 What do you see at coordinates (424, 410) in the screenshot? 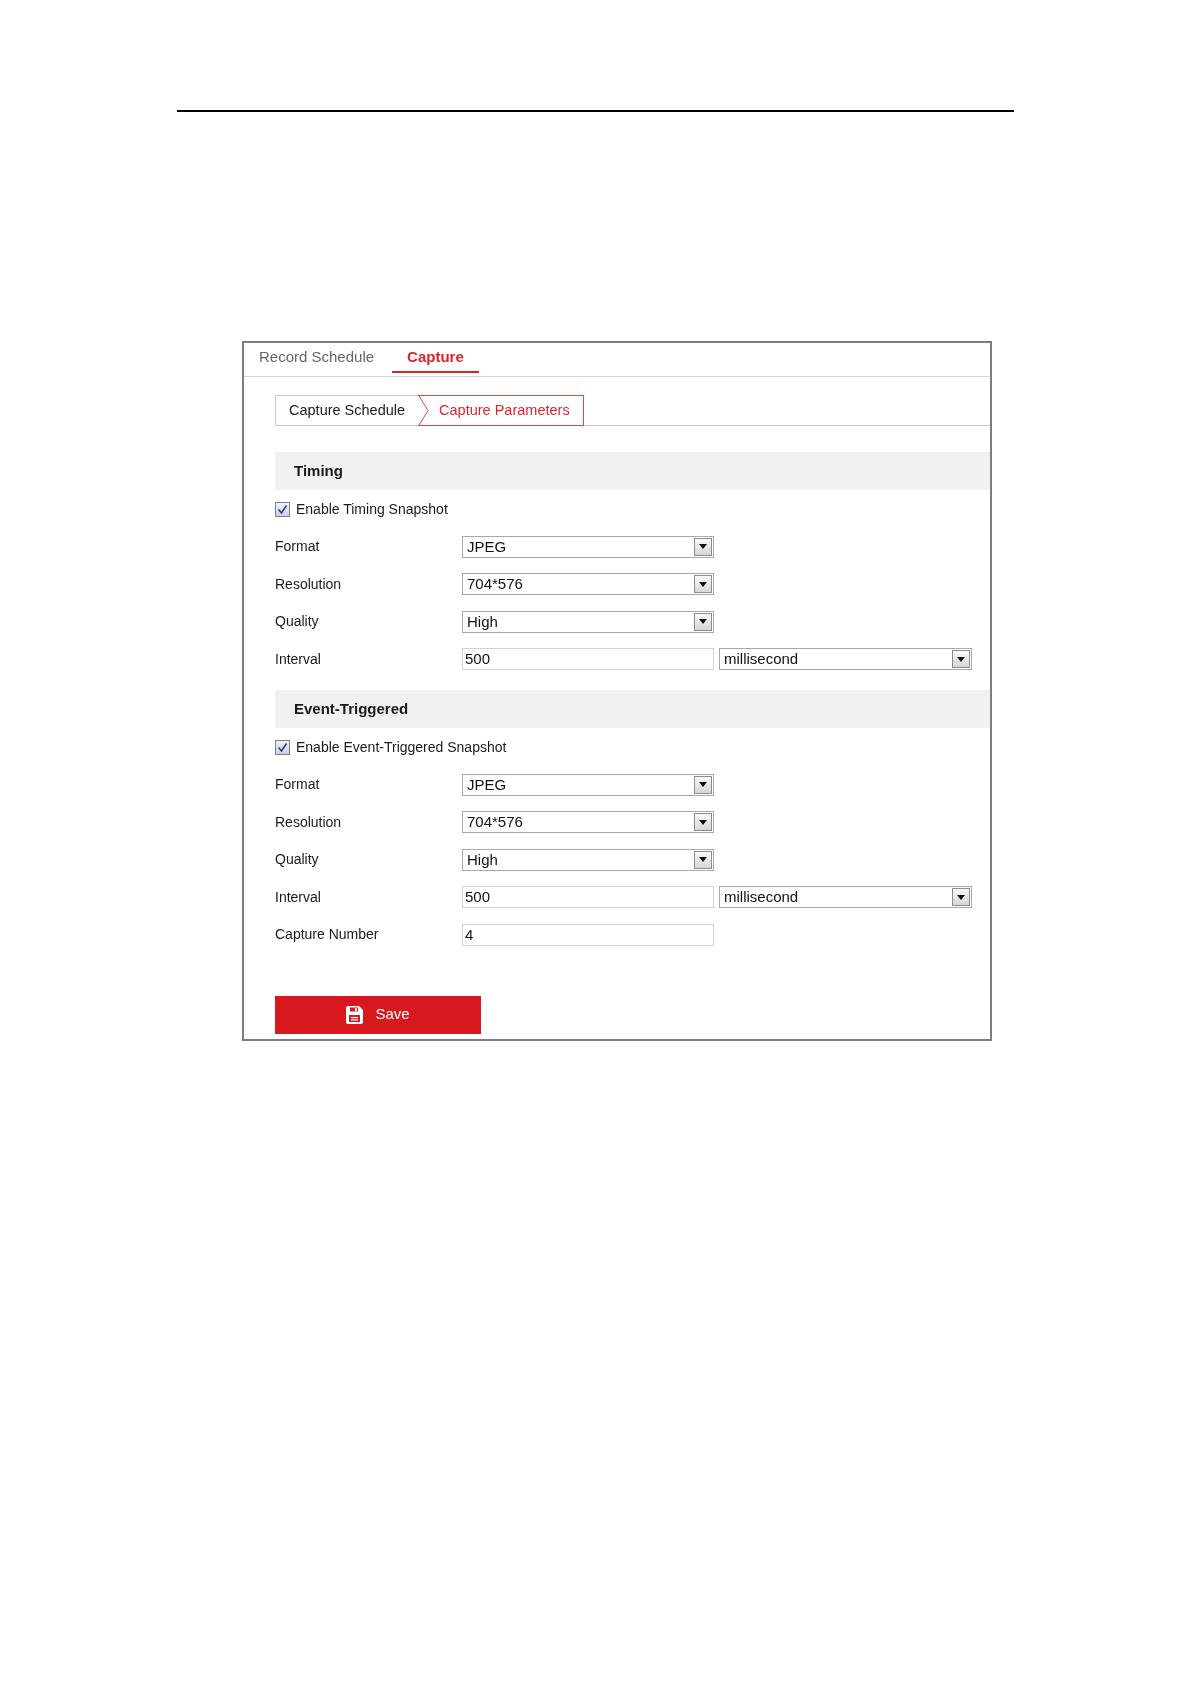
I see `chevron-icon` at bounding box center [424, 410].